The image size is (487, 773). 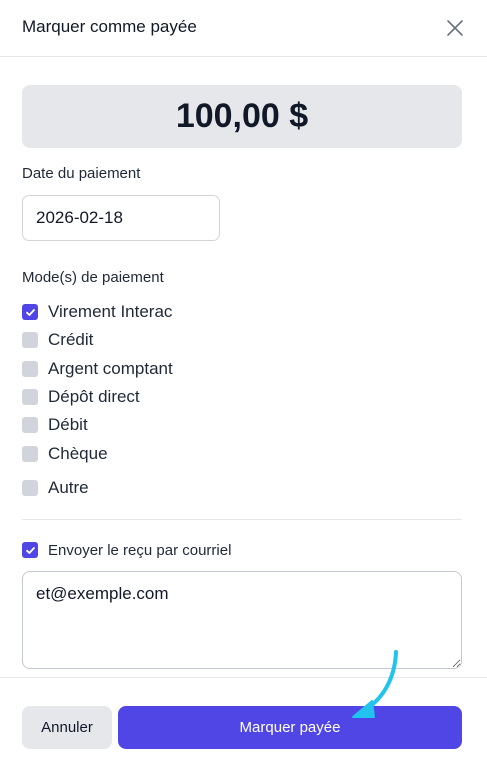 What do you see at coordinates (242, 519) in the screenshot?
I see `section-divider` at bounding box center [242, 519].